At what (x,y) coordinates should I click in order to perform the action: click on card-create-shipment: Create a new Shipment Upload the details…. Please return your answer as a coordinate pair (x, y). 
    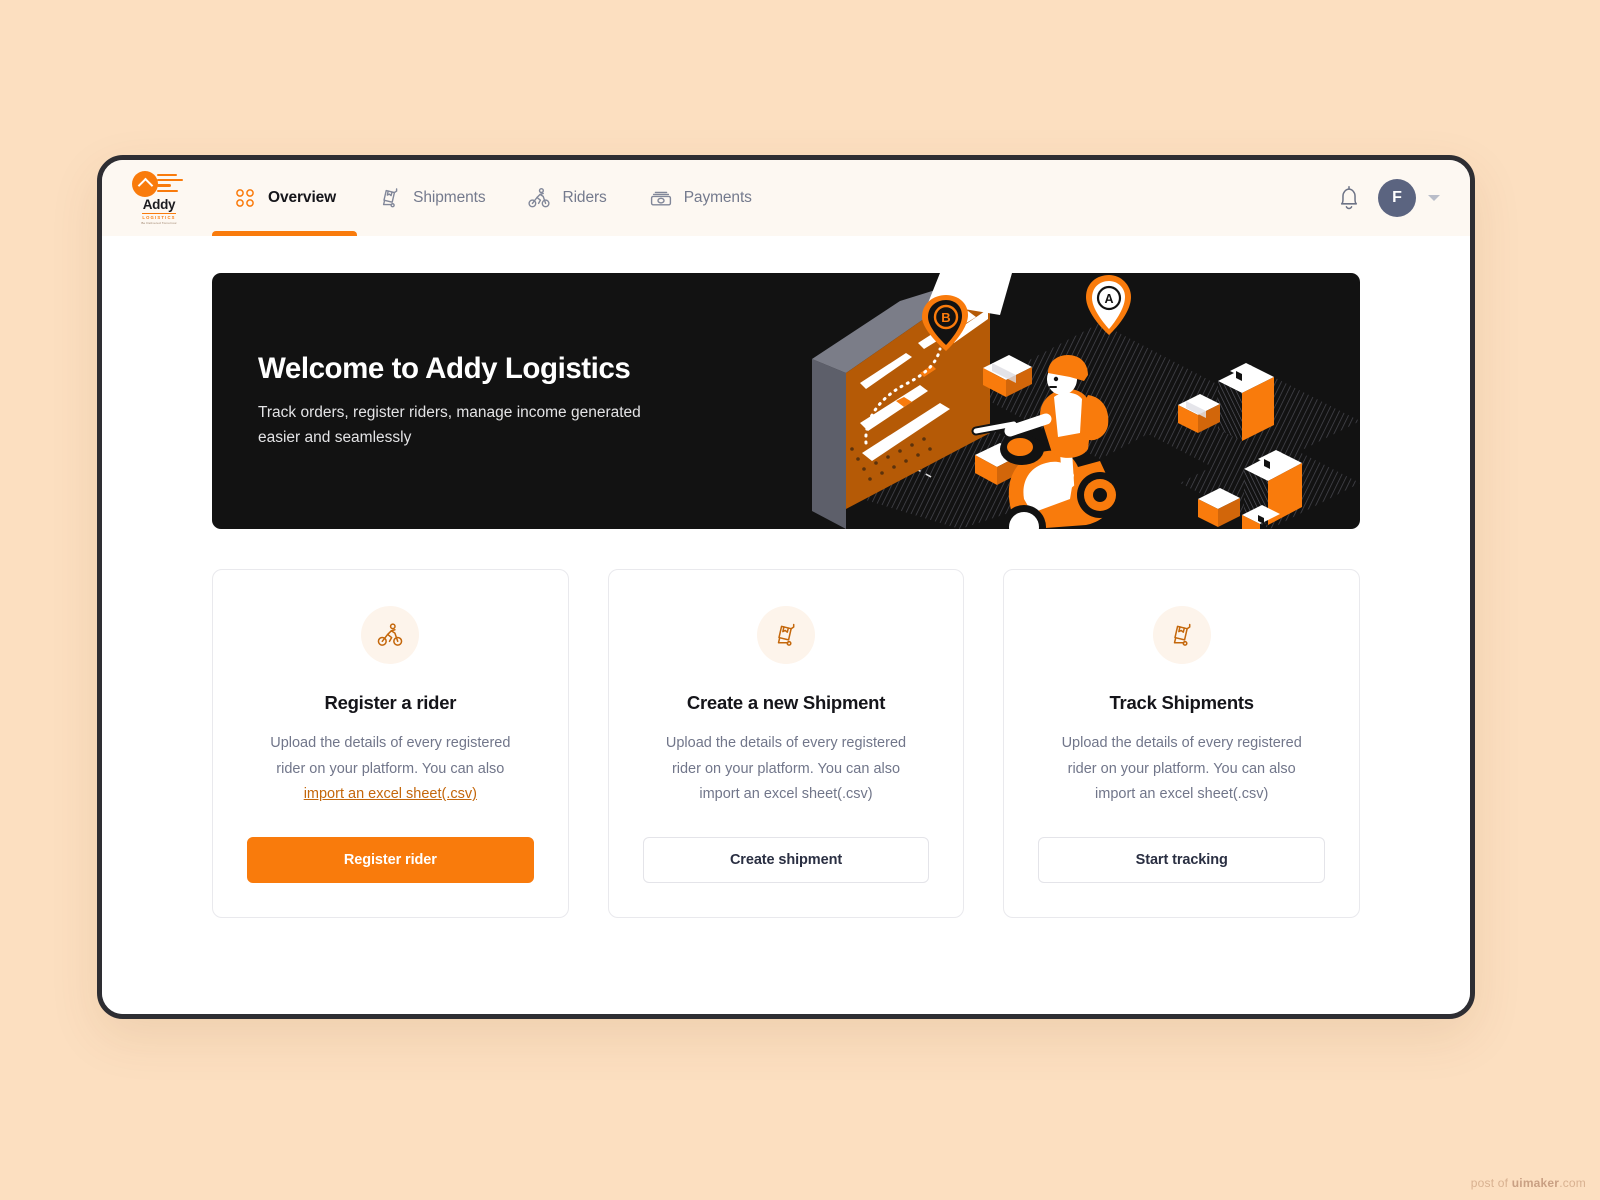
    Looking at the image, I should click on (786, 743).